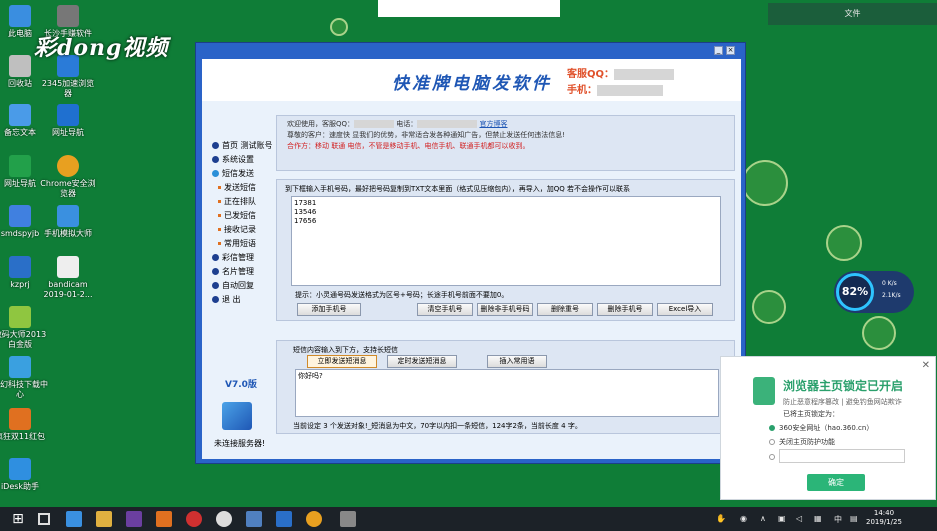 The image size is (937, 531). What do you see at coordinates (889, 283) in the screenshot?
I see `upload-speed: 0 K/s` at bounding box center [889, 283].